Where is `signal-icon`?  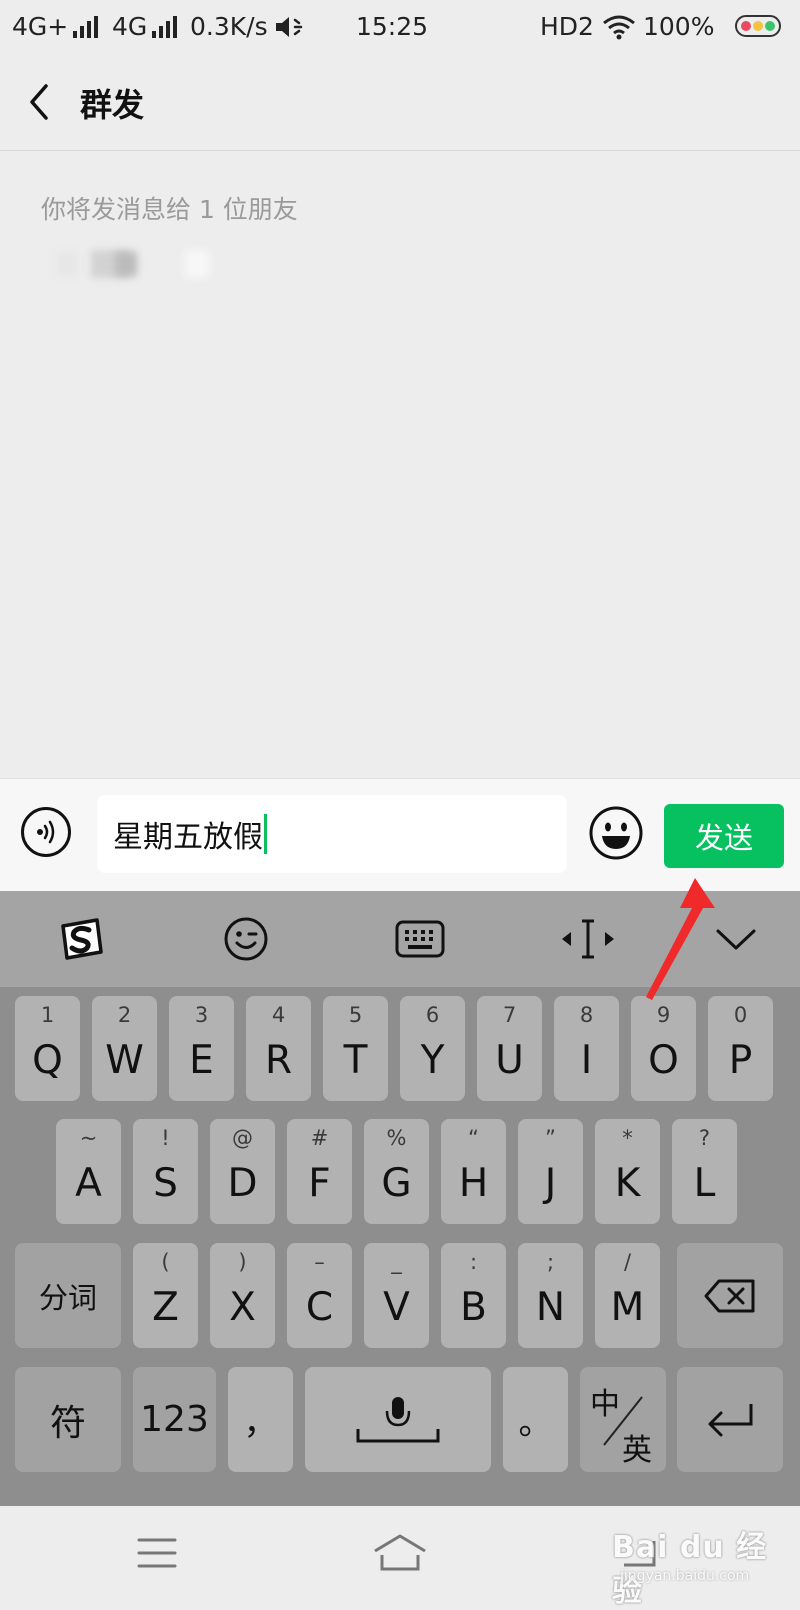 signal-icon is located at coordinates (165, 26).